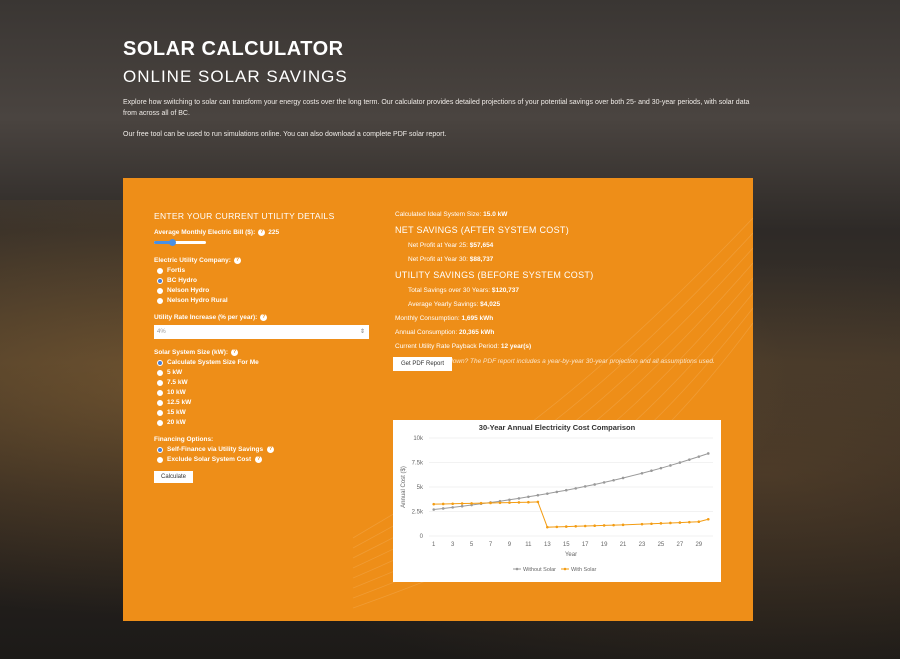 This screenshot has height=659, width=900. I want to click on profit-30-value: $88,737, so click(481, 259).